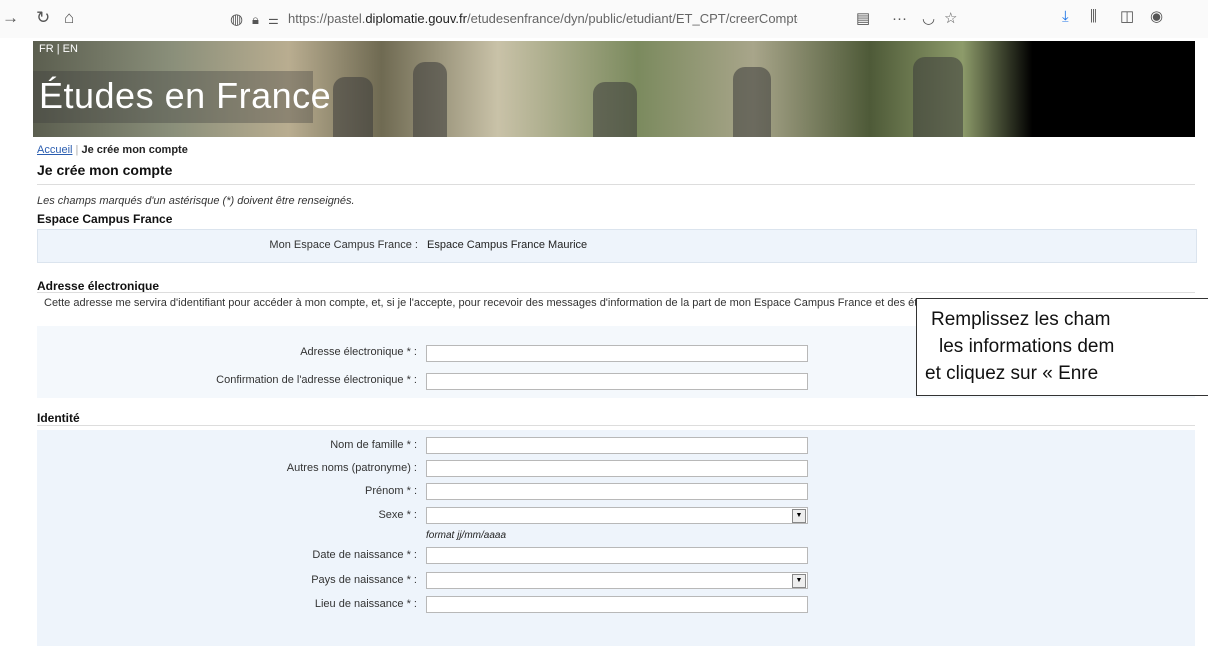 The height and width of the screenshot is (646, 1208). Describe the element at coordinates (185, 95) in the screenshot. I see `site-title: Études en France` at that location.